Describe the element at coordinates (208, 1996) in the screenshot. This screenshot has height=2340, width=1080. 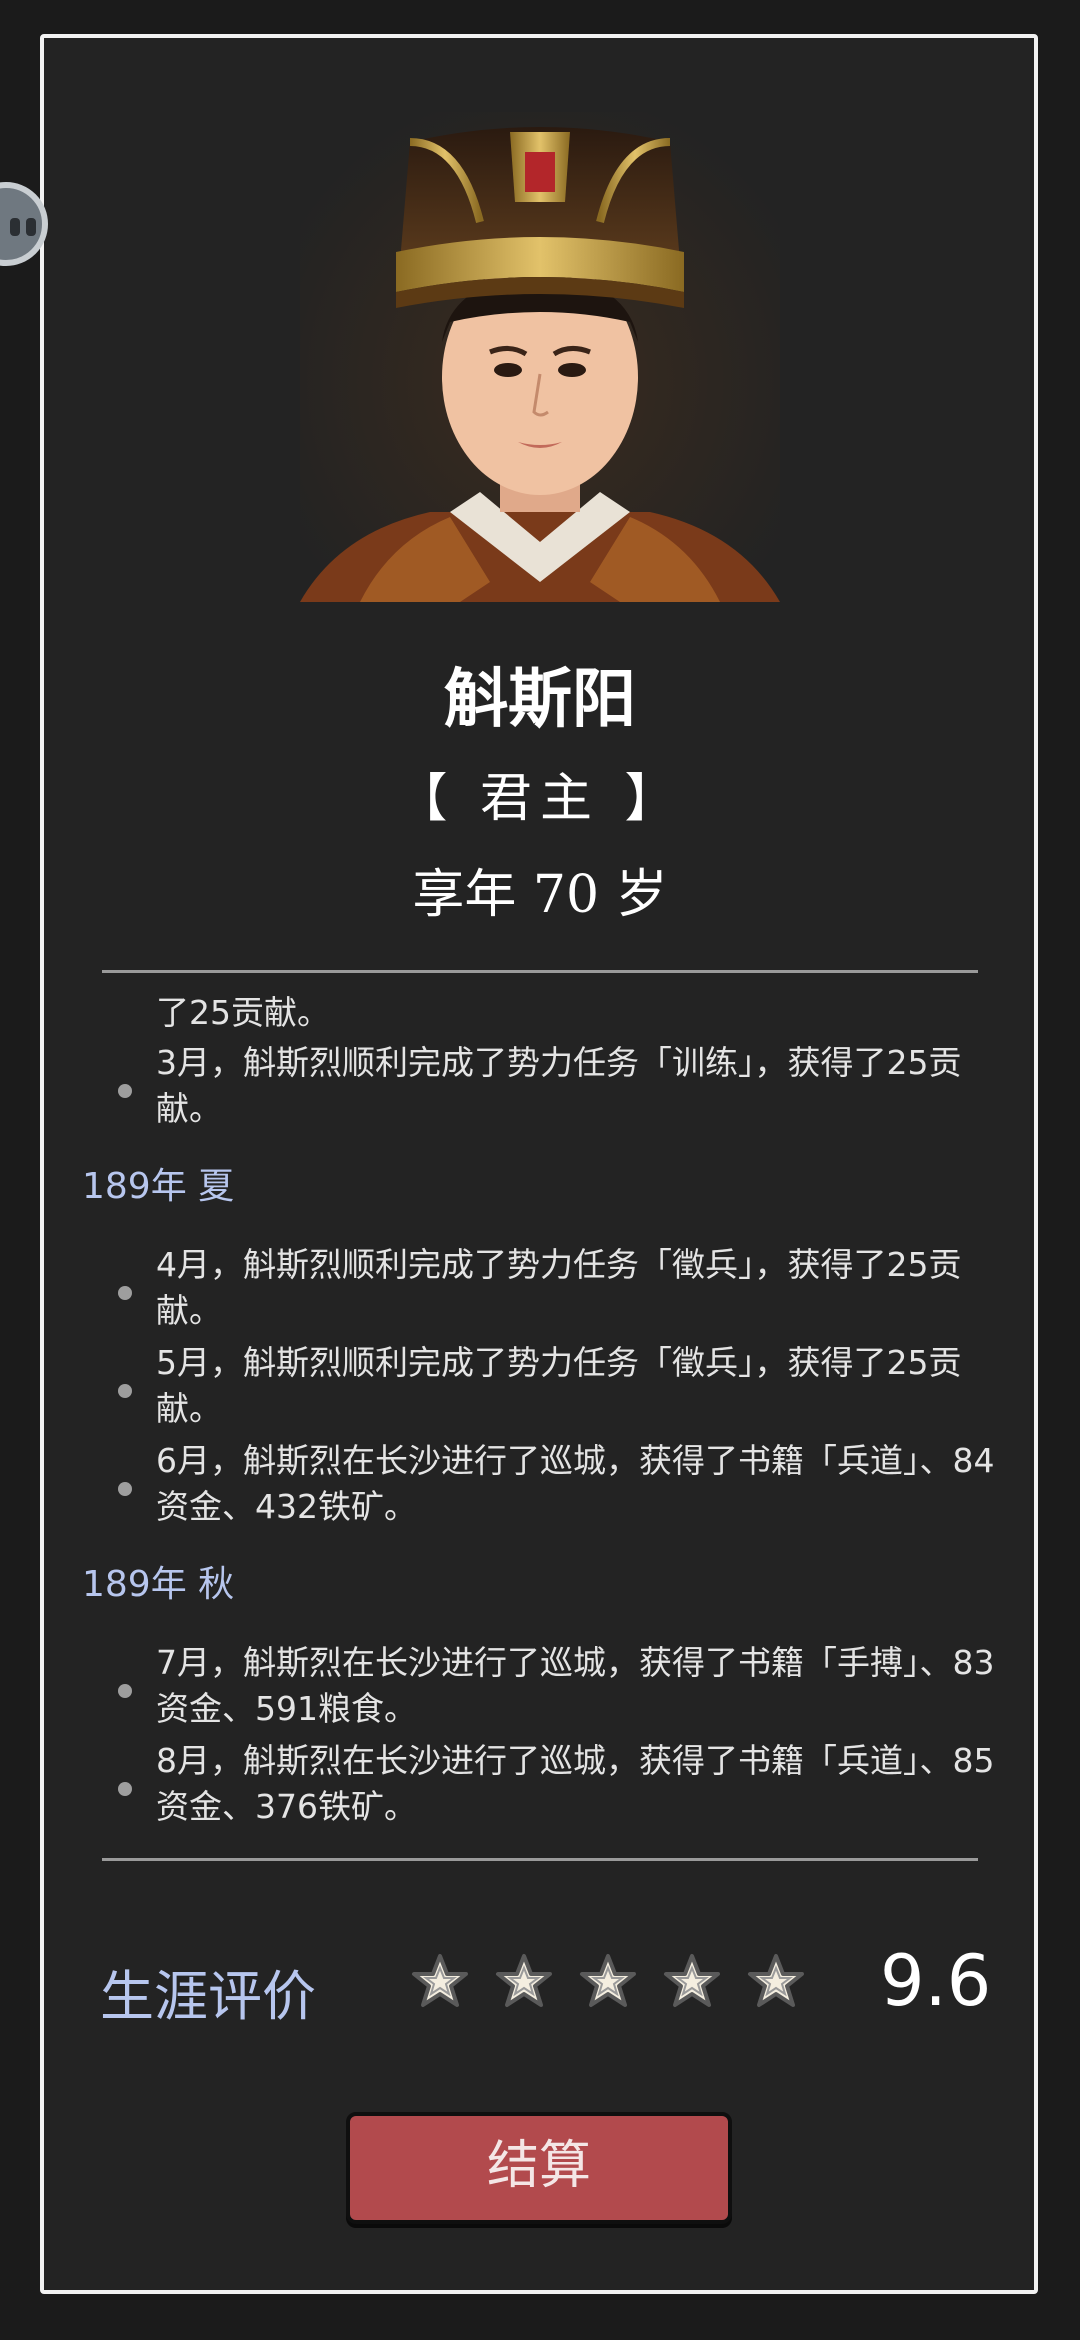
I see `rating-label: 生涯评价` at that location.